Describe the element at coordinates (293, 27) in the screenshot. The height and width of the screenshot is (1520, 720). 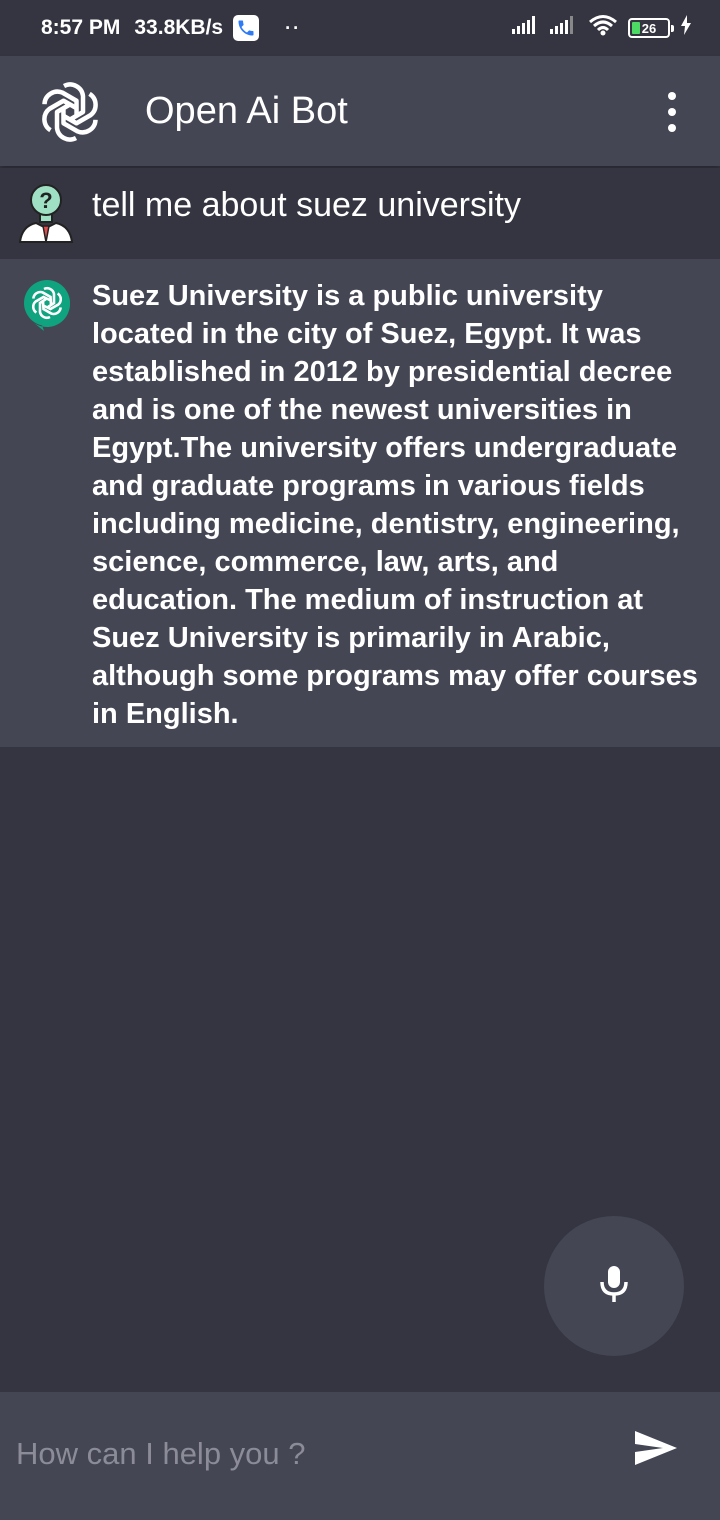
I see `notification-dots: ··` at that location.